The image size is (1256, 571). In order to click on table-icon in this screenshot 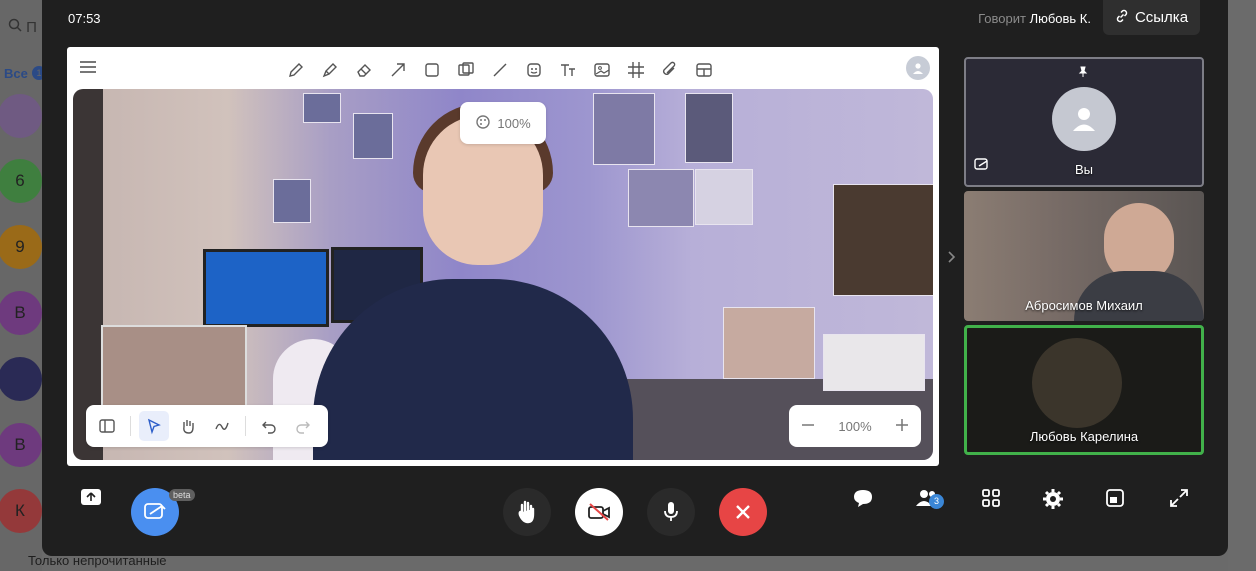, I will do `click(704, 70)`.